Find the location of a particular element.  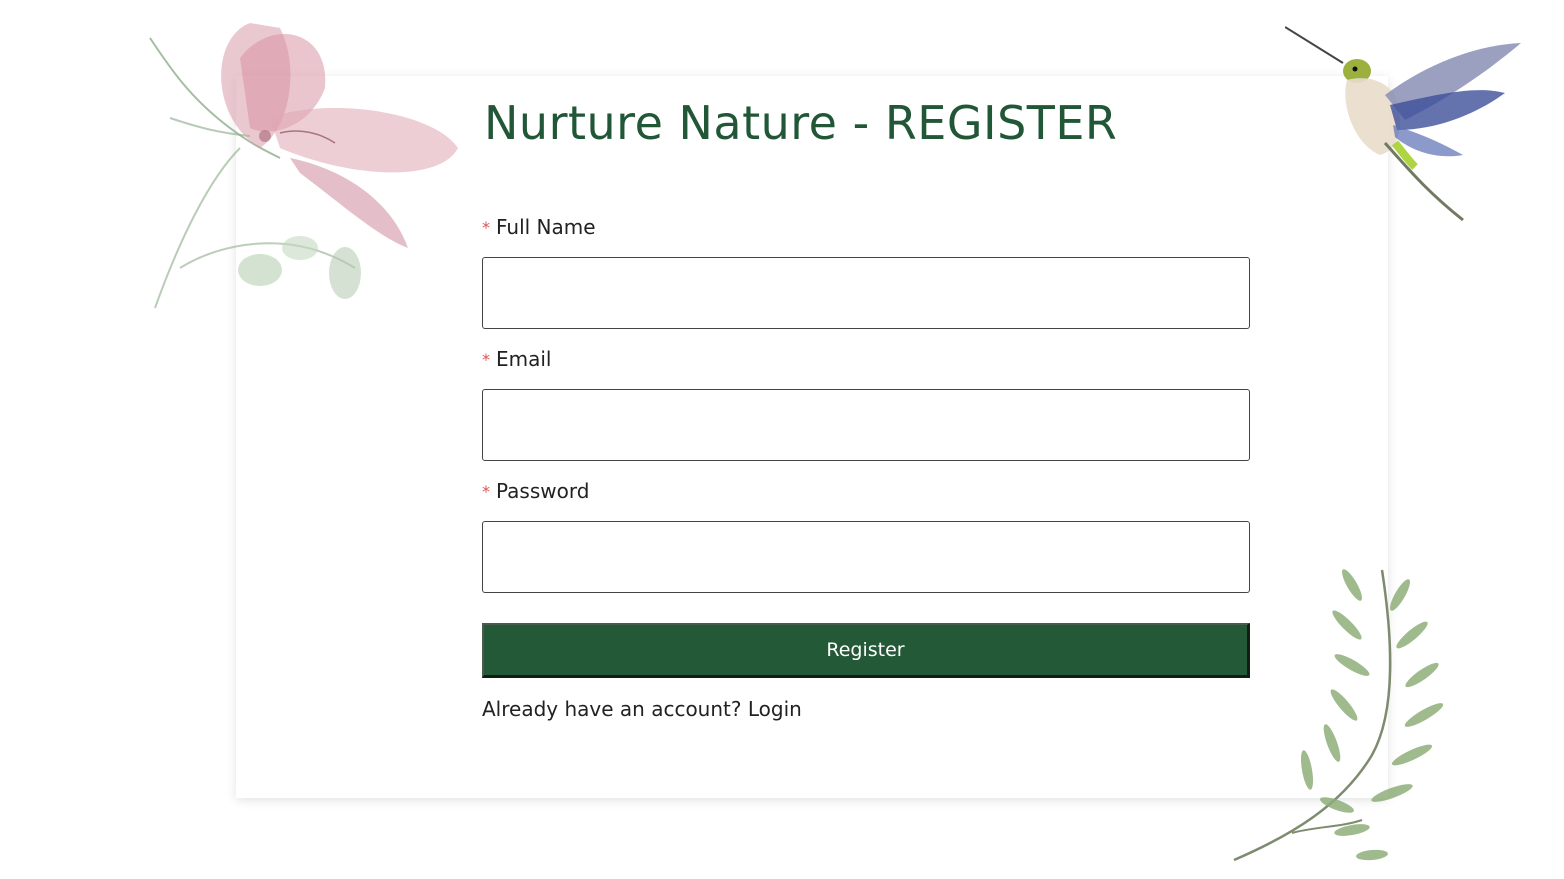

page-title: Nurture Nature - REGISTER is located at coordinates (801, 123).